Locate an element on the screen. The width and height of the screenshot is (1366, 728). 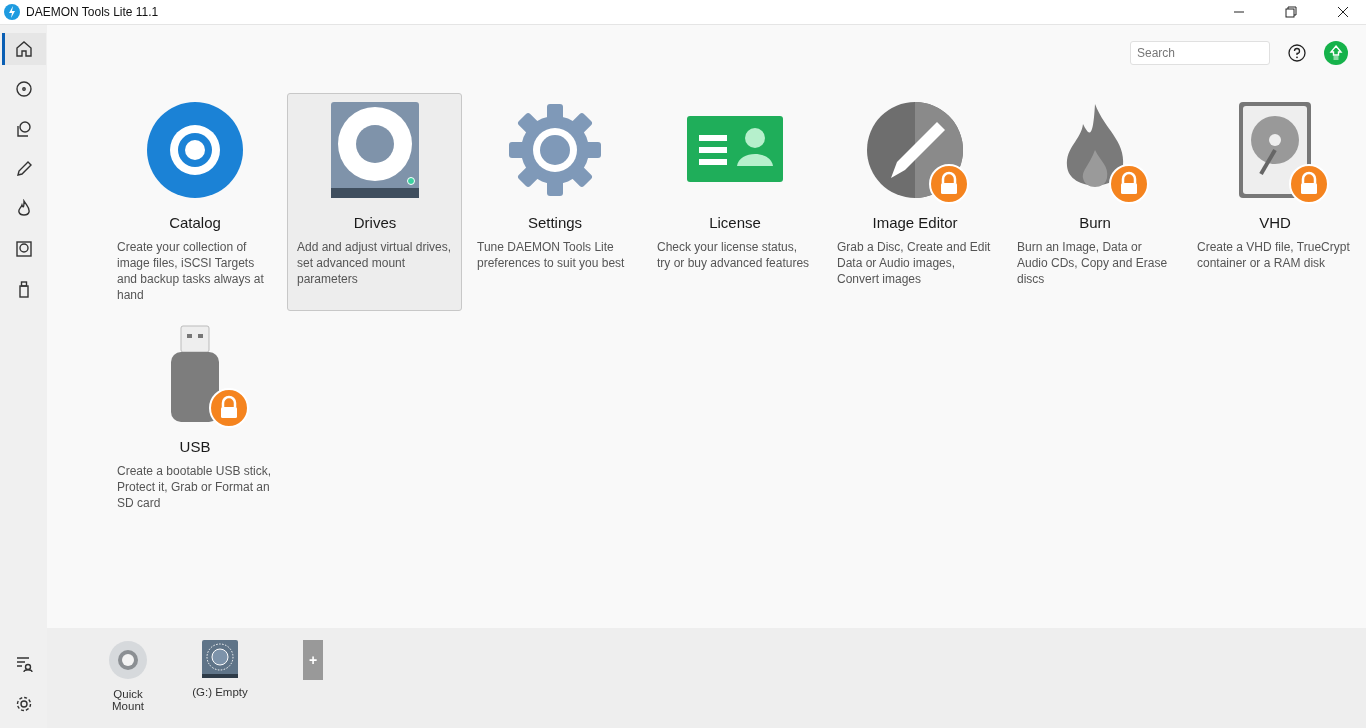
tile-title: Catalog is located at coordinates (195, 222).